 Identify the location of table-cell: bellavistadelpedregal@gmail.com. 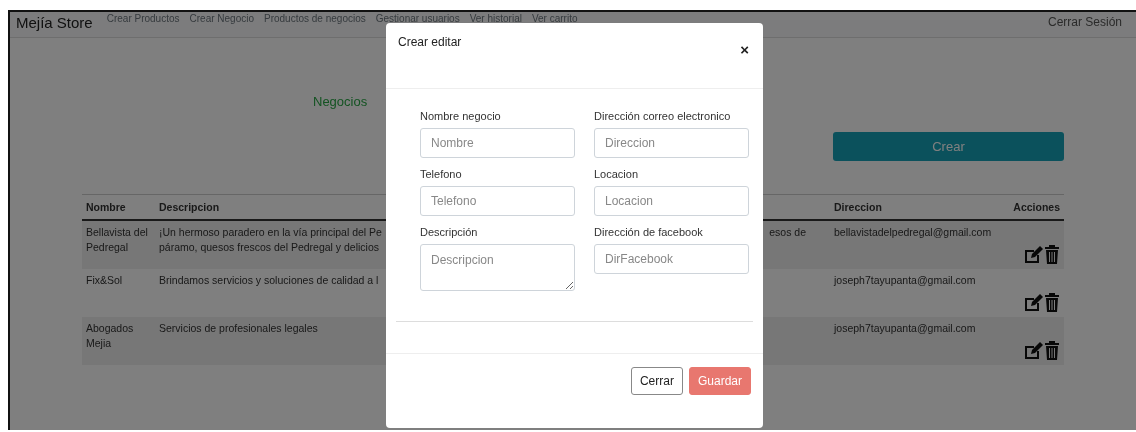
(913, 232).